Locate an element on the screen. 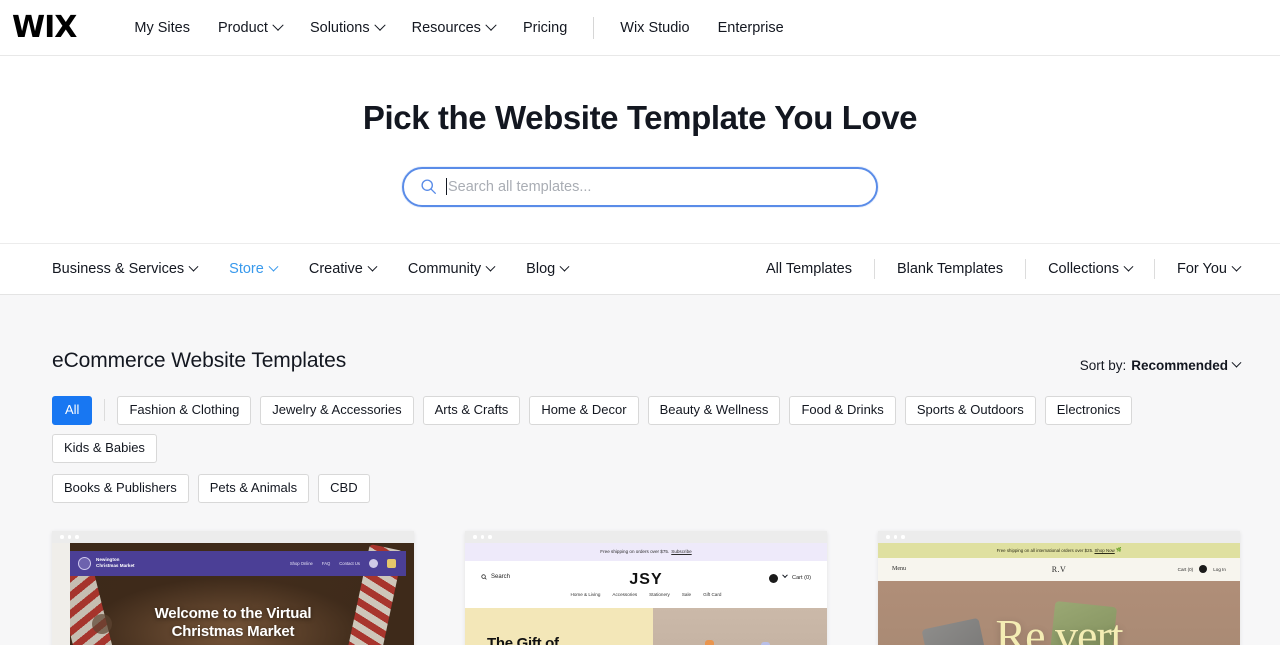  filter-chip-kids-babies: Kids & Babies is located at coordinates (104, 448).